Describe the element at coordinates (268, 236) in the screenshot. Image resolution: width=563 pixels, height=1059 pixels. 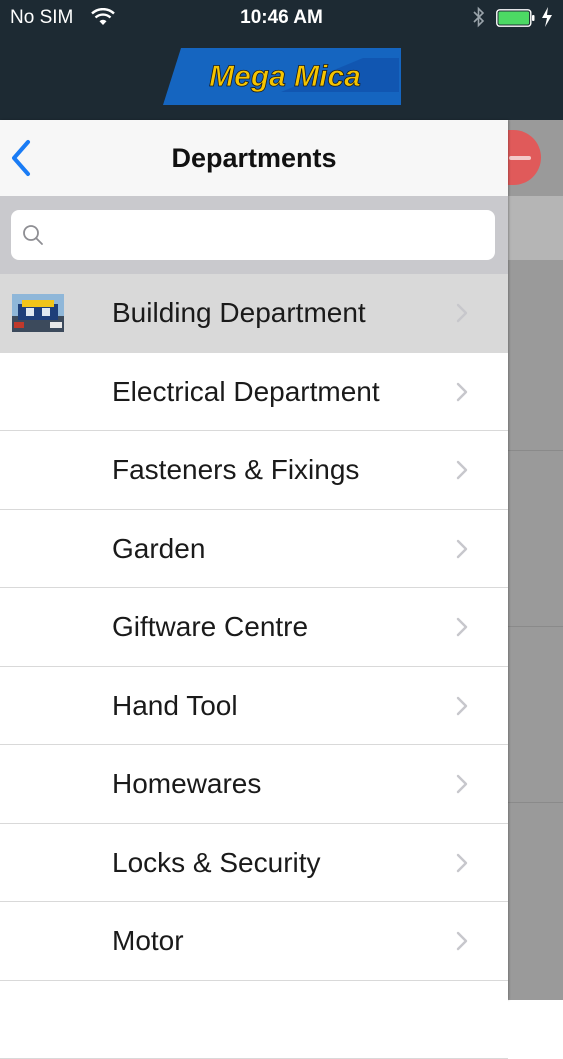
I see `search-input` at that location.